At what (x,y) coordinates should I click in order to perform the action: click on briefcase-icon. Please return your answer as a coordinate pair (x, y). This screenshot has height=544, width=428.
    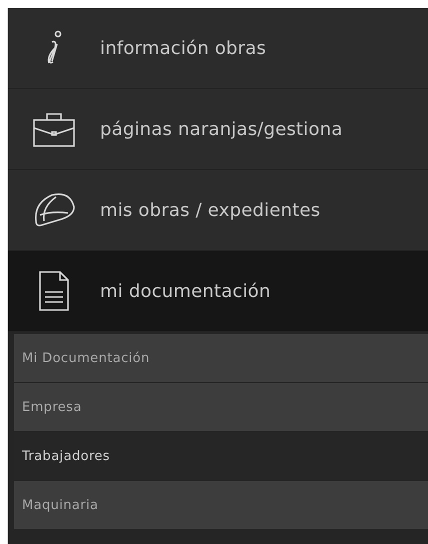
    Looking at the image, I should click on (54, 129).